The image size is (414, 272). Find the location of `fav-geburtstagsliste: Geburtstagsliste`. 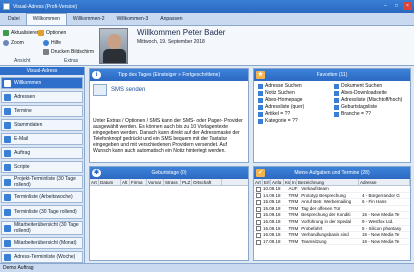

fav-geburtstagsliste: Geburtstagsliste is located at coordinates (355, 107).